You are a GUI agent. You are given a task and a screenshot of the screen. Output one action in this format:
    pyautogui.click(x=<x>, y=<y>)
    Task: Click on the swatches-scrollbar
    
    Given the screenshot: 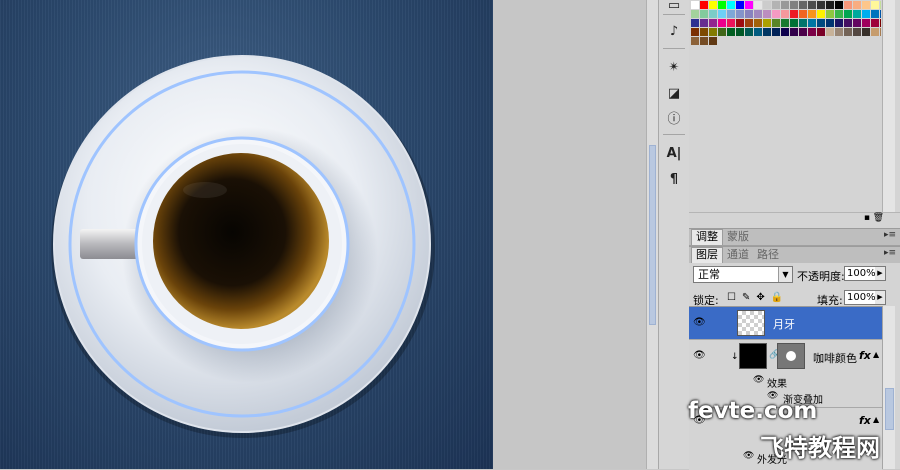 What is the action you would take?
    pyautogui.click(x=888, y=106)
    